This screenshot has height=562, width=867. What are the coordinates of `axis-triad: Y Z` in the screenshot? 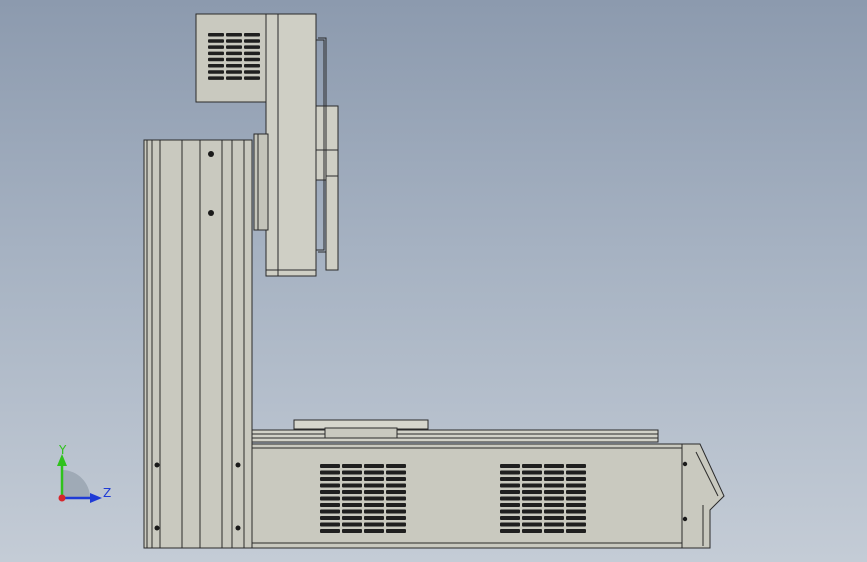 It's located at (84, 473).